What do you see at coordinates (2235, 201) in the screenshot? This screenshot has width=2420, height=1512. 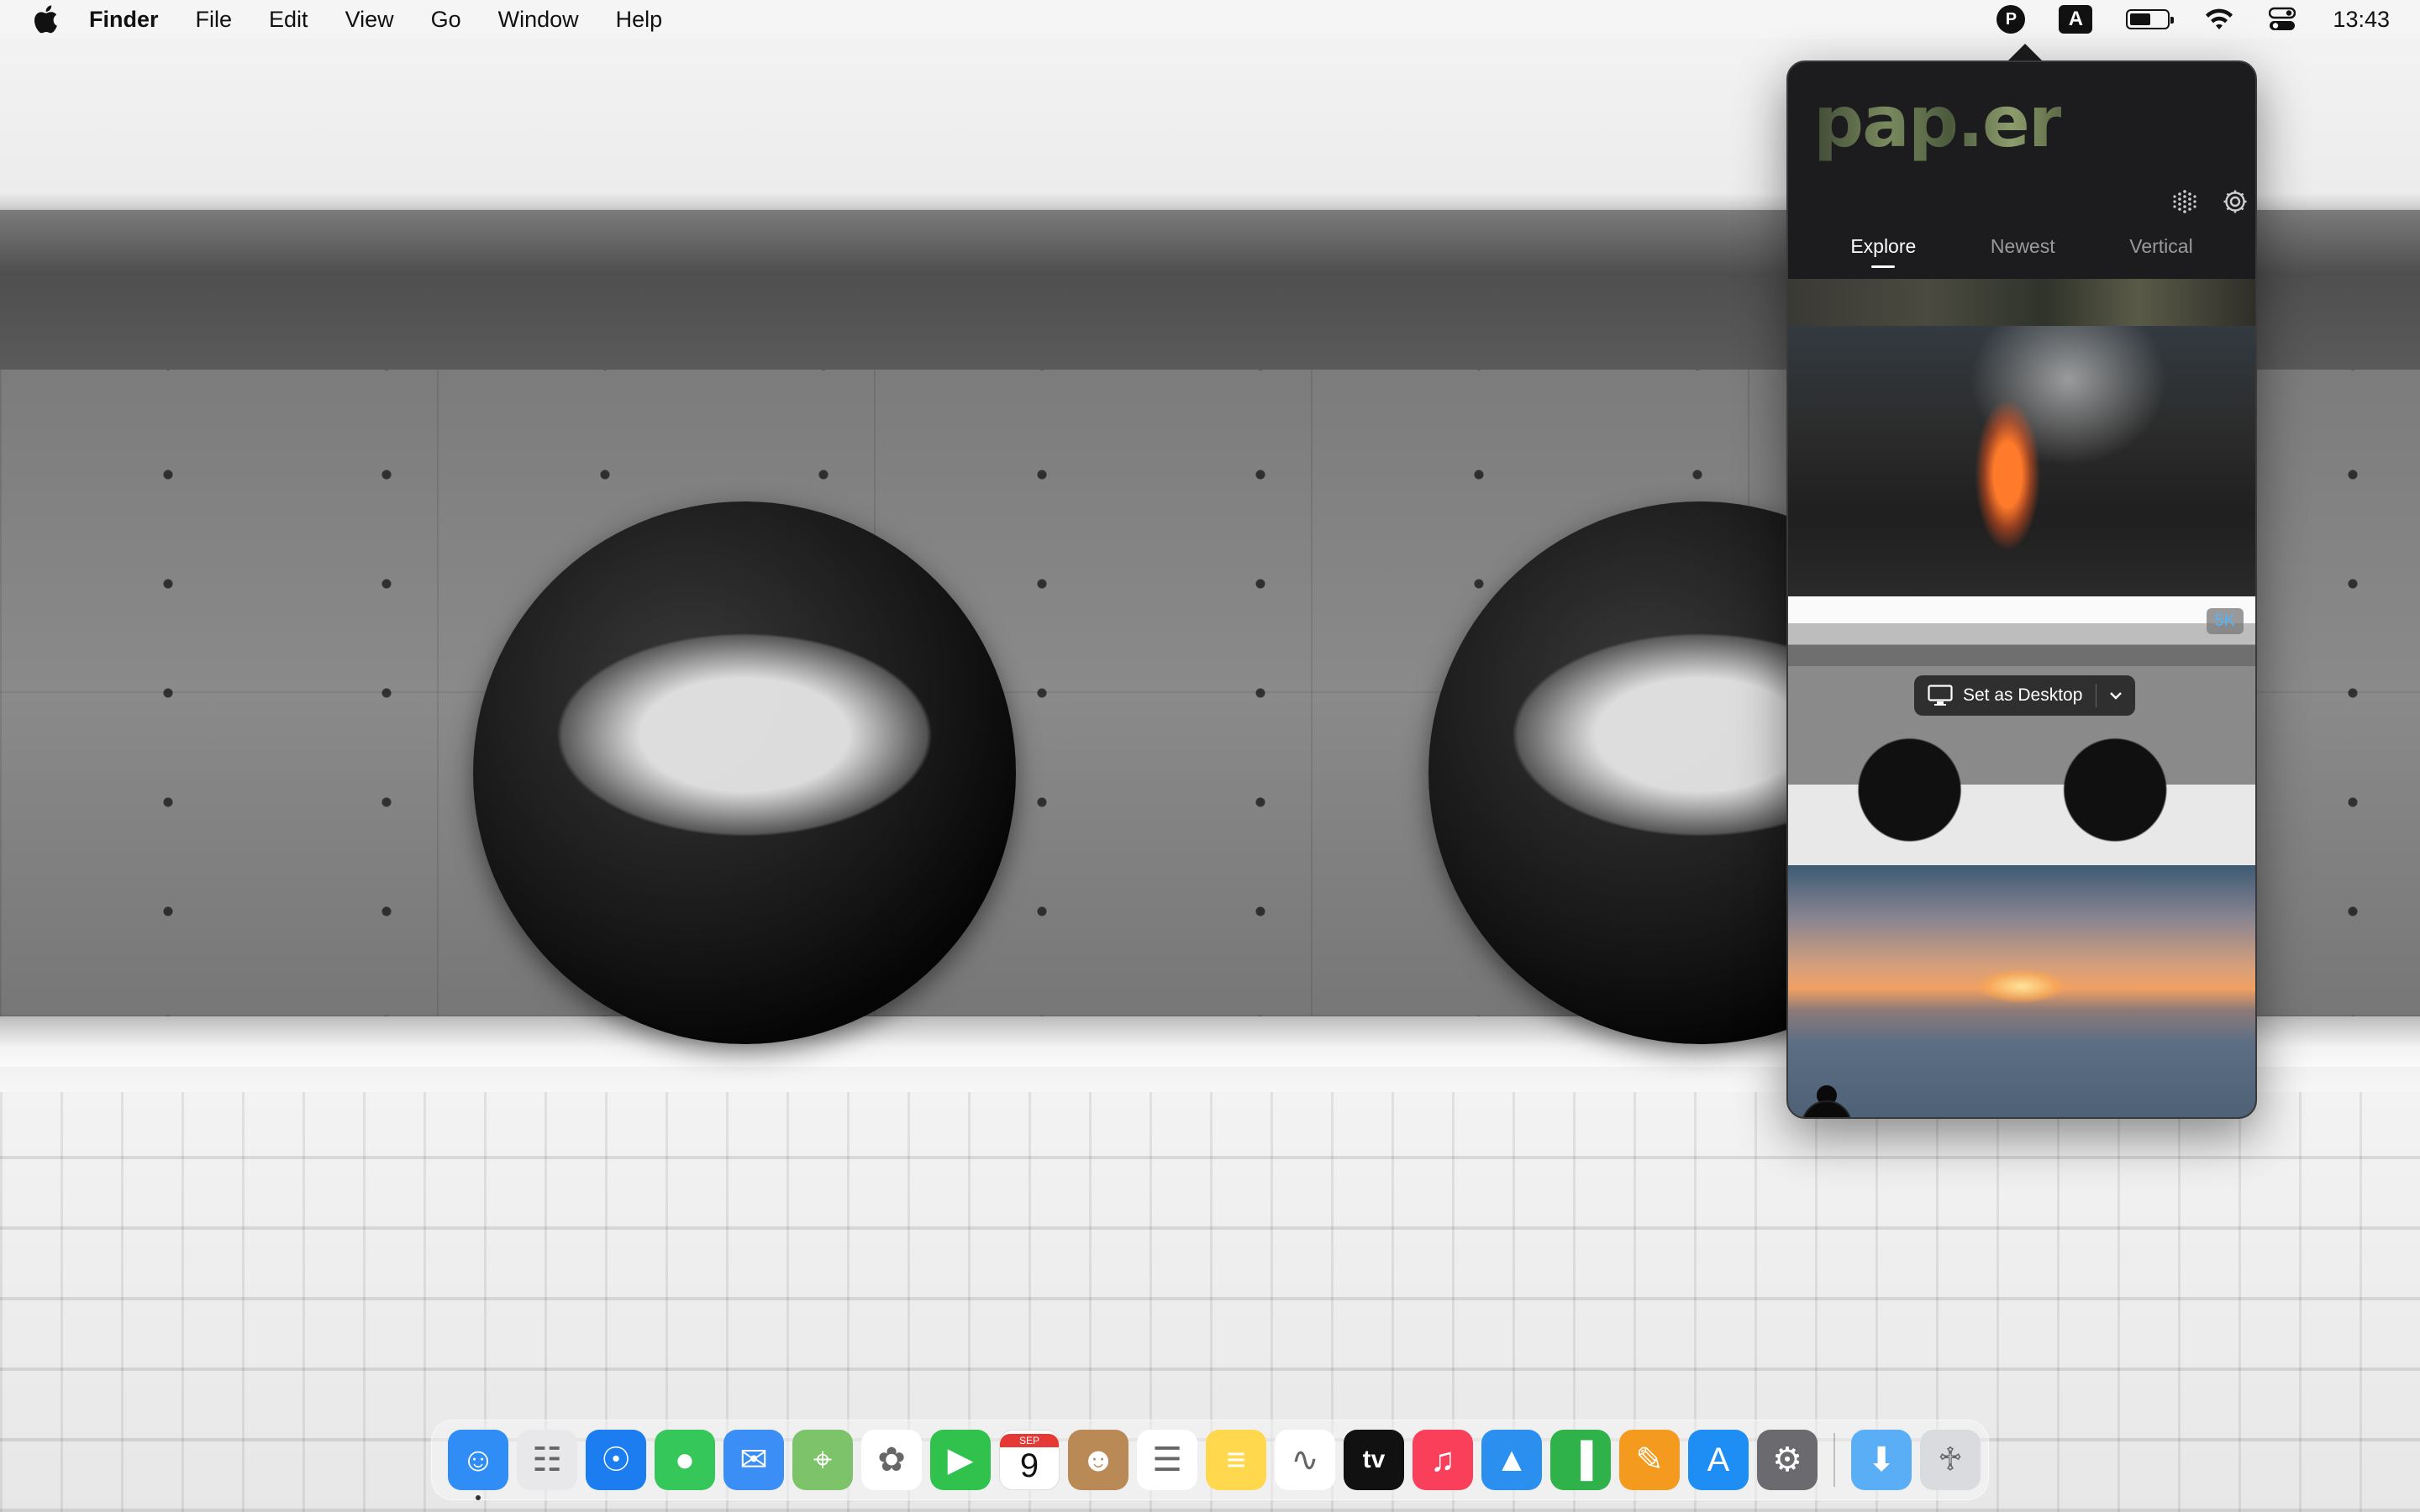 I see `gear-icon` at bounding box center [2235, 201].